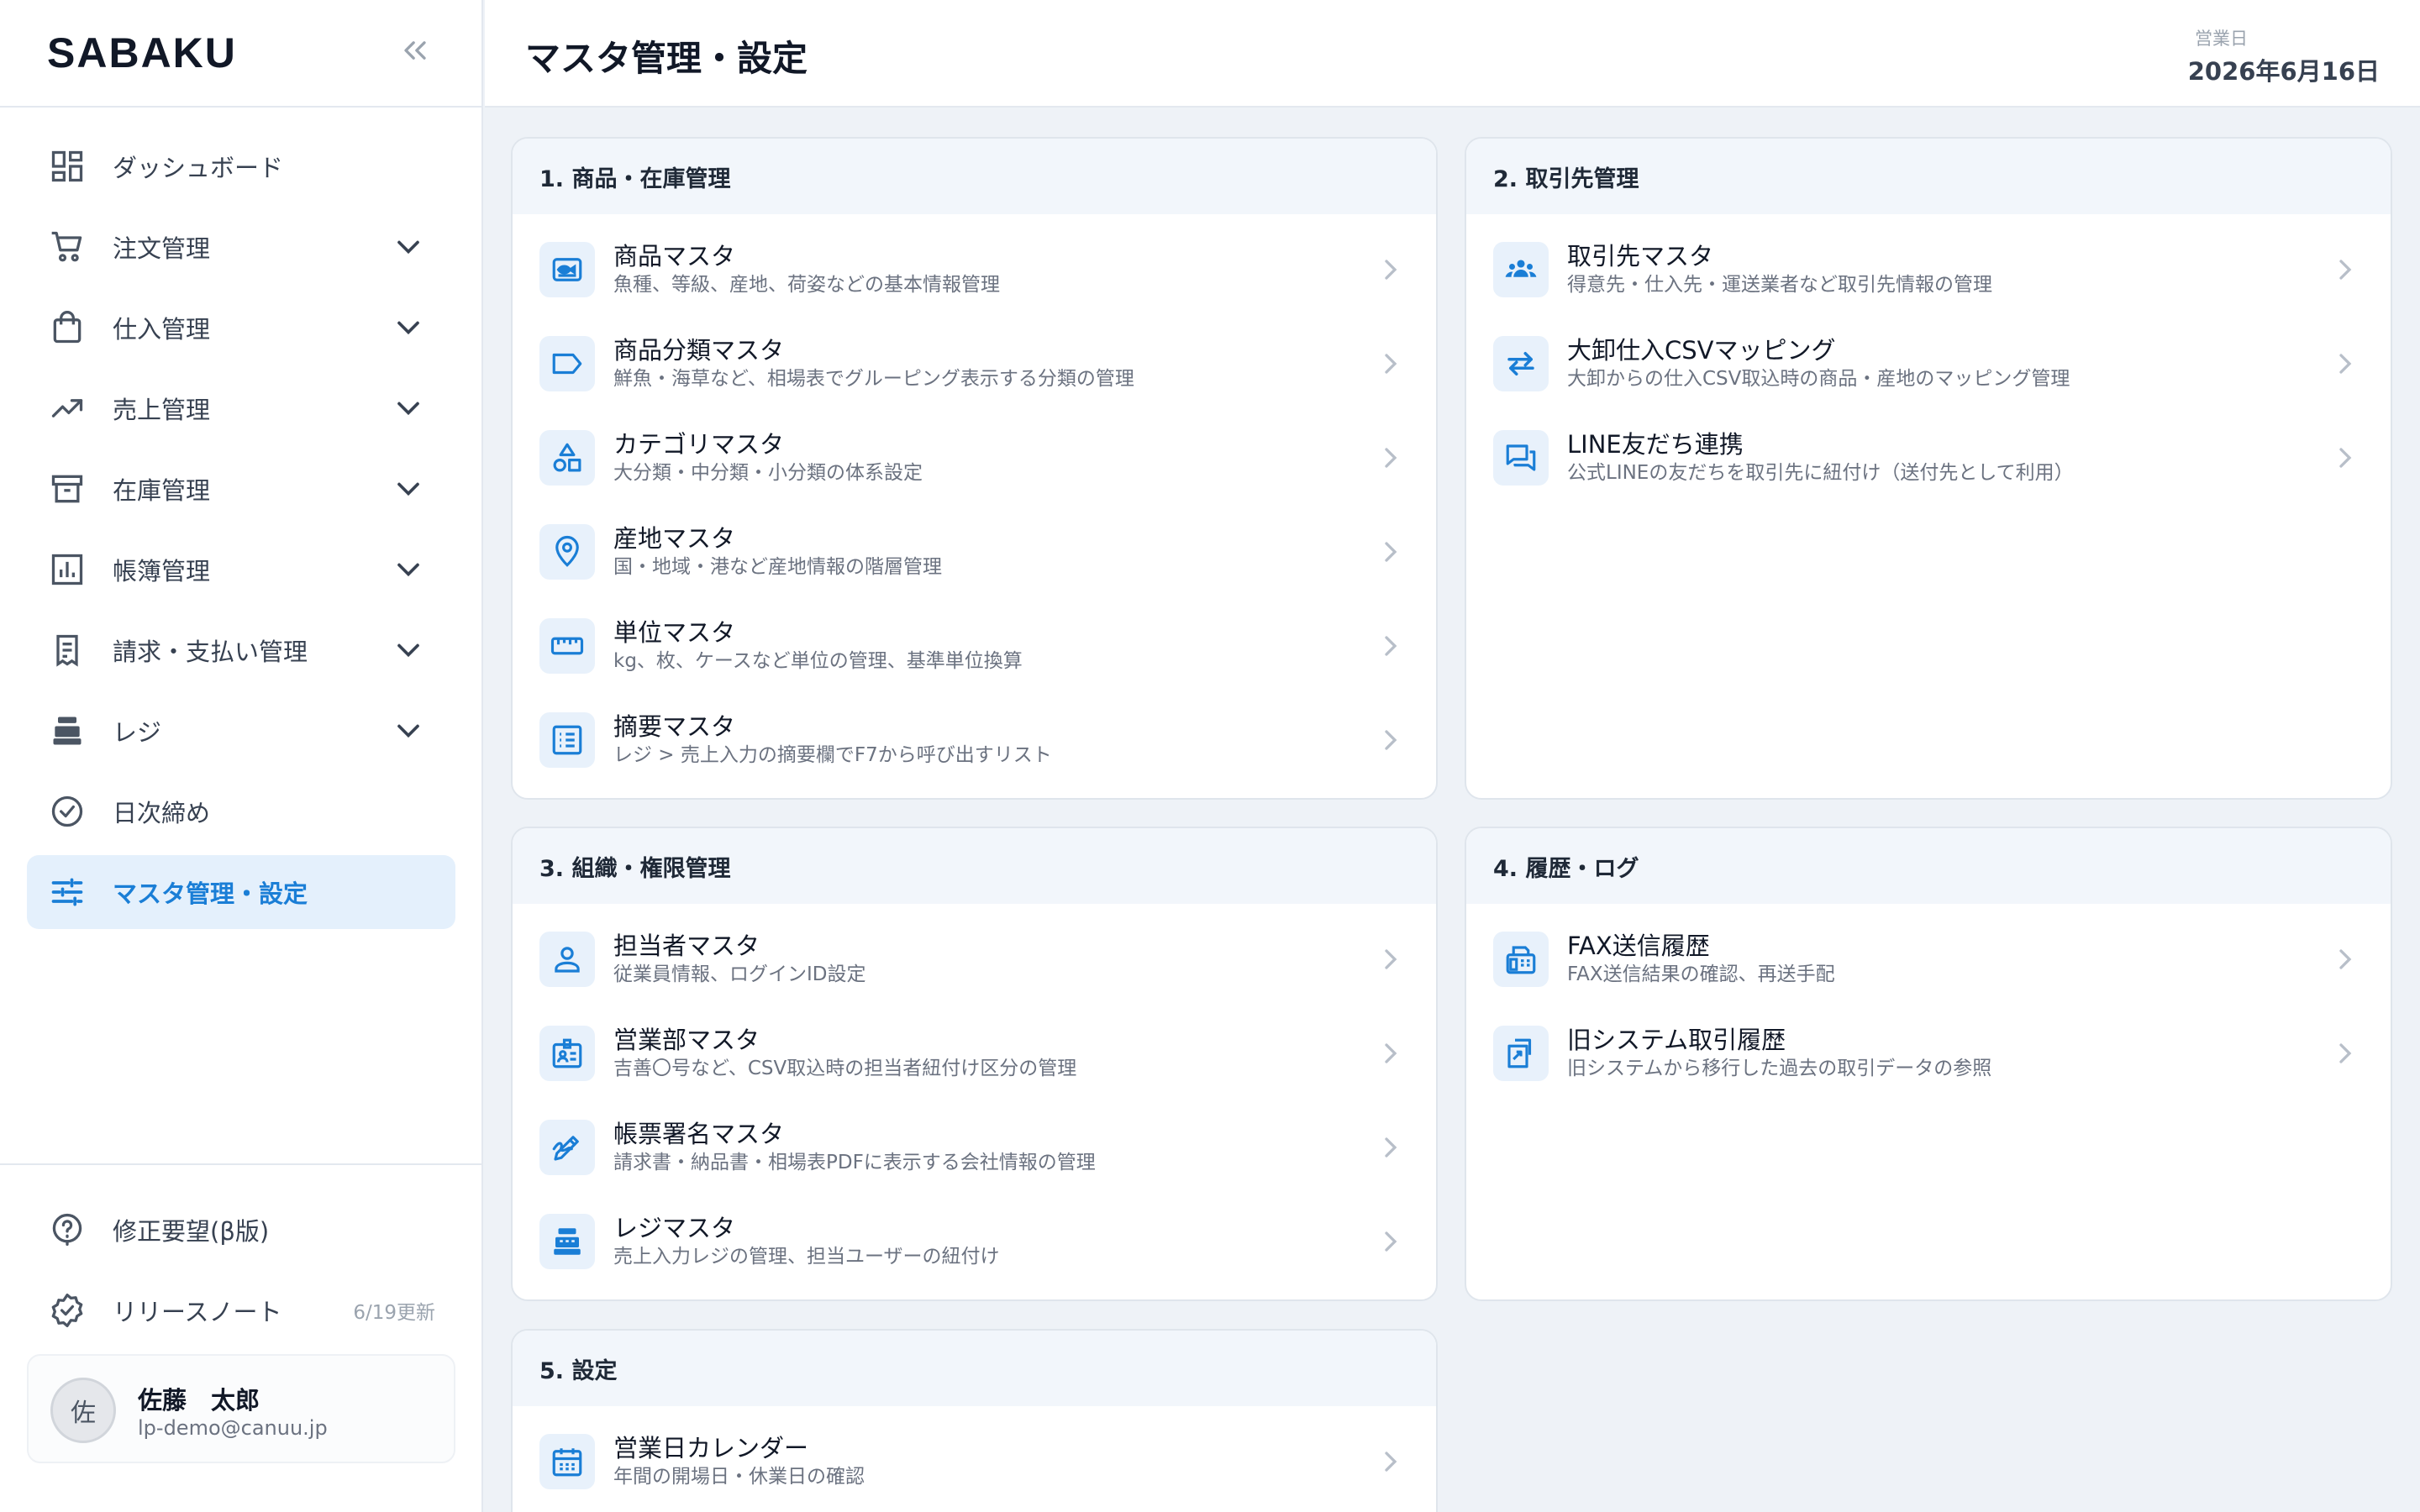 This screenshot has height=1512, width=2420. Describe the element at coordinates (974, 740) in the screenshot. I see `menu-item-summary-master: 摘要マスタ レジ > 売上入力の摘要欄でF7から呼び出すリスト` at that location.